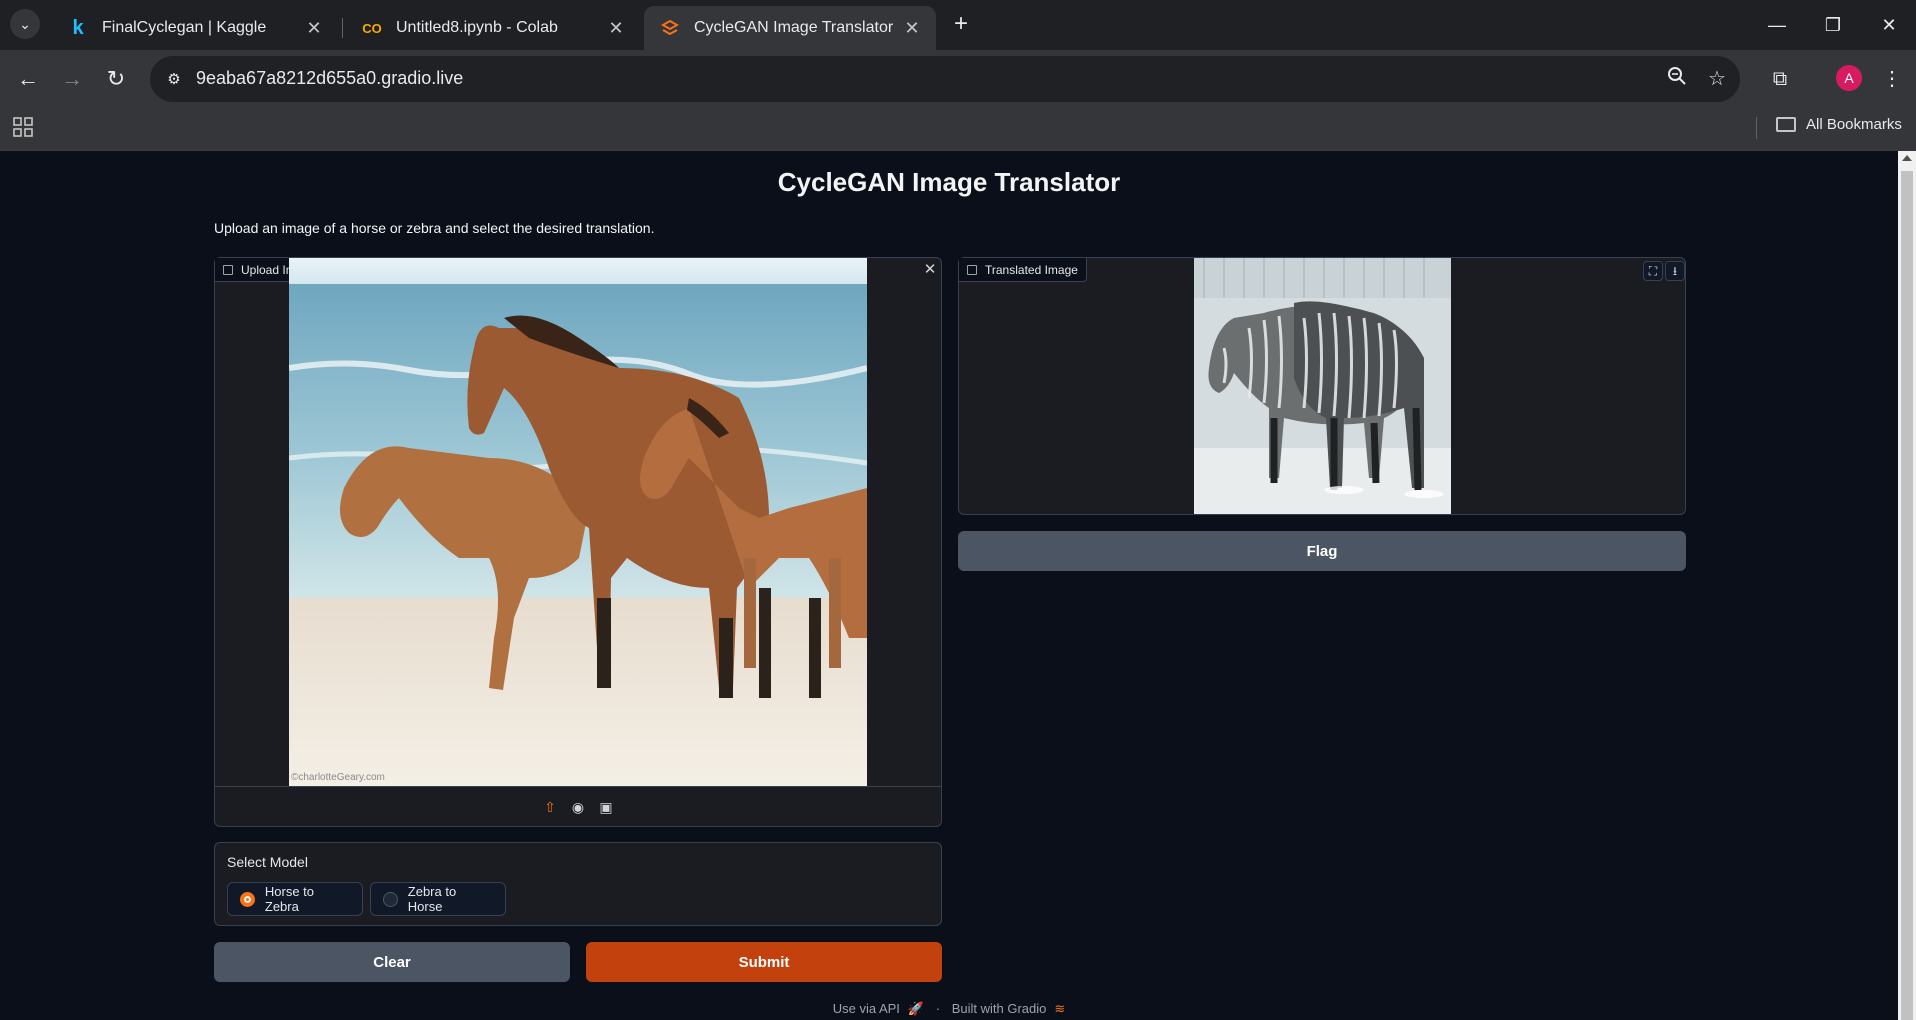  What do you see at coordinates (606, 807) in the screenshot?
I see `clipboard-icon: ▣` at bounding box center [606, 807].